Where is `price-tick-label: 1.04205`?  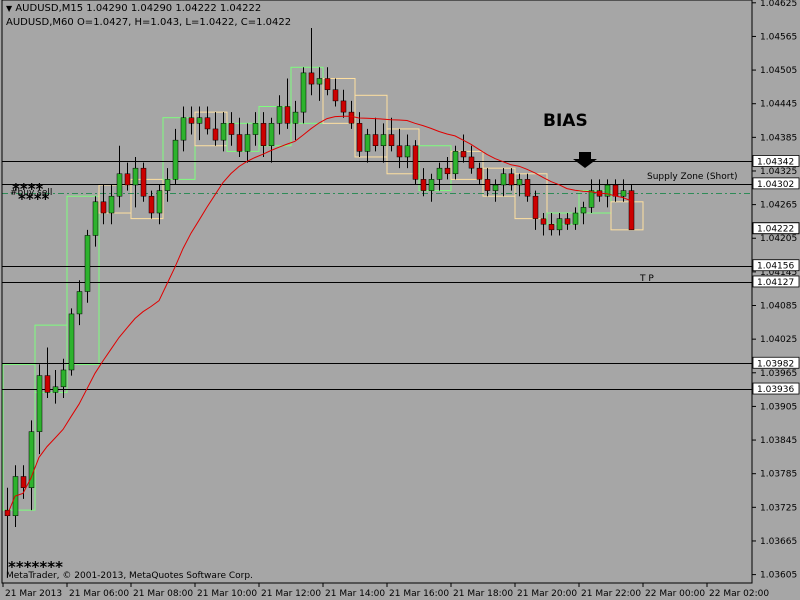
price-tick-label: 1.04205 is located at coordinates (778, 239).